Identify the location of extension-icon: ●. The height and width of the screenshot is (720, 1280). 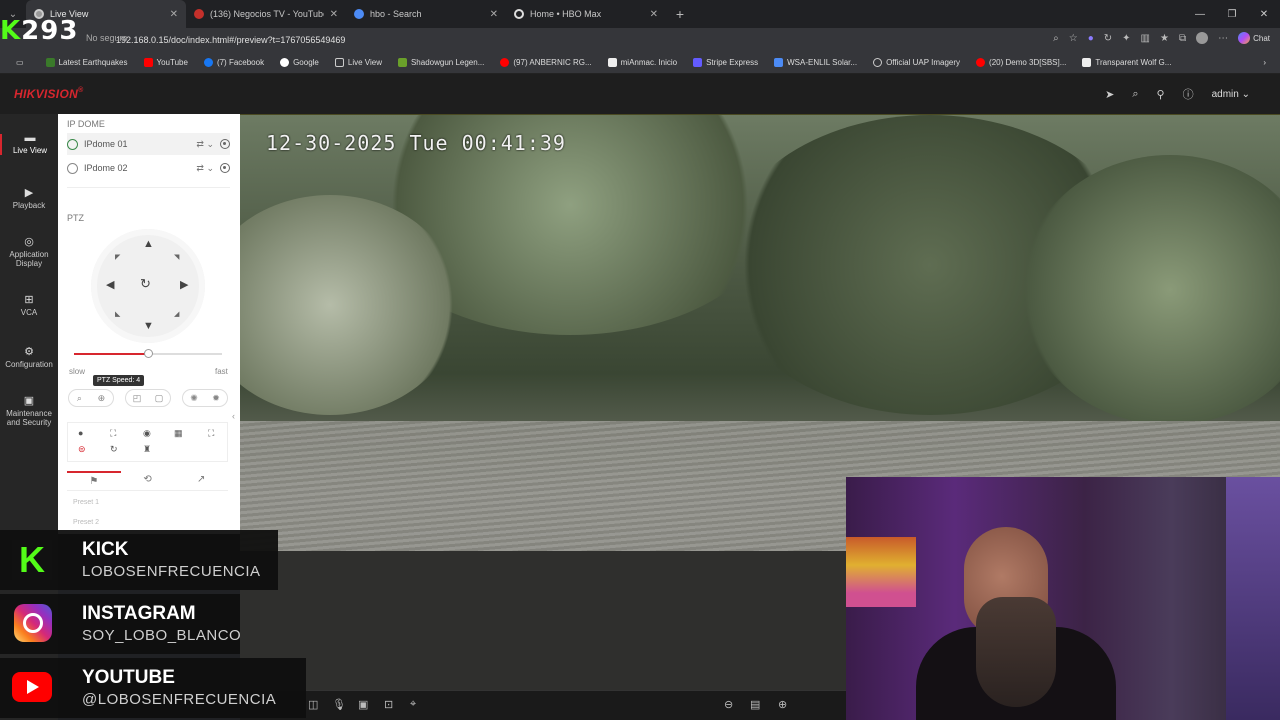
(1091, 38).